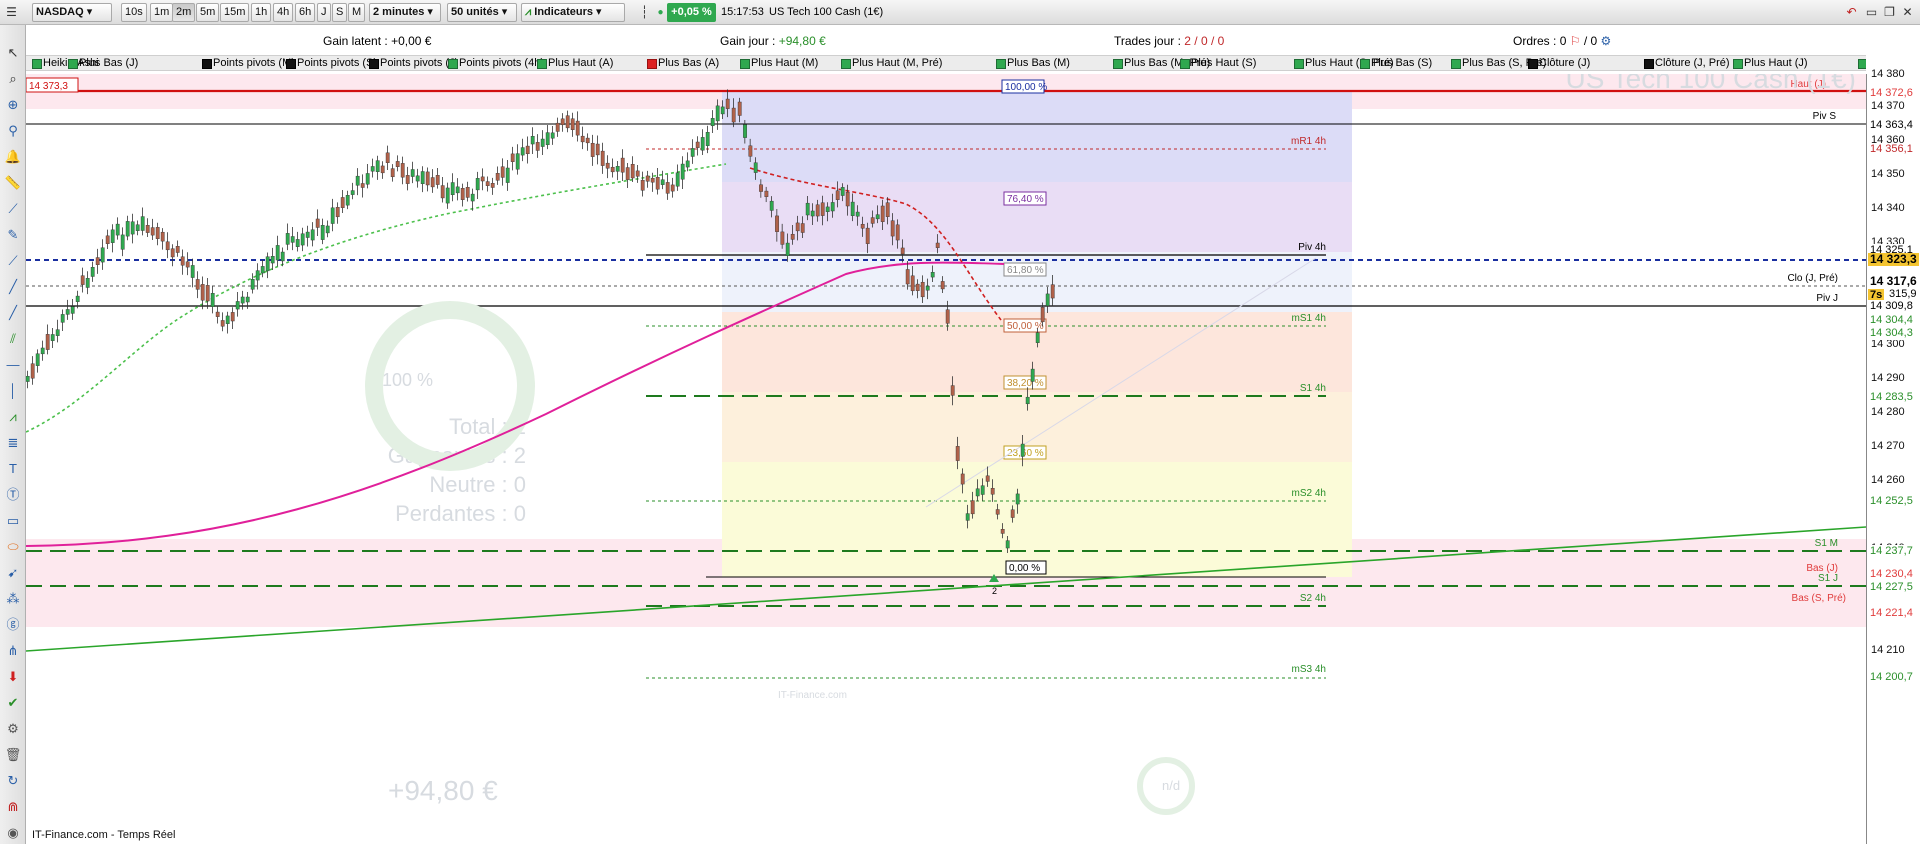 The width and height of the screenshot is (1920, 844). I want to click on pattern-icon: ⁂, so click(13, 599).